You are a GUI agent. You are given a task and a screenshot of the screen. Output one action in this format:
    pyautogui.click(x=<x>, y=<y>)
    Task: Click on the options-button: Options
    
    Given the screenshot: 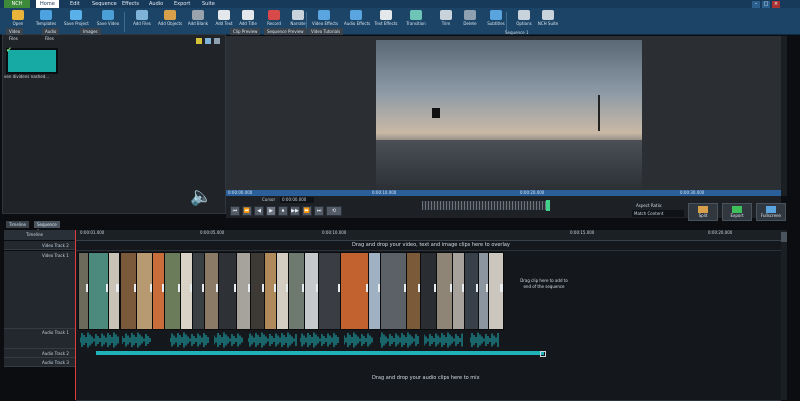 What is the action you would take?
    pyautogui.click(x=524, y=21)
    